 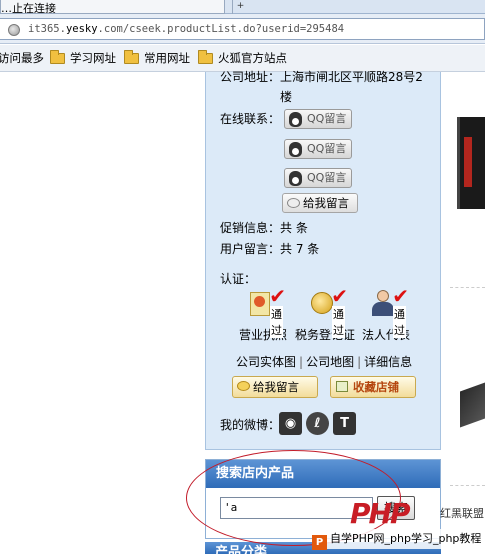 What do you see at coordinates (270, 249) in the screenshot?
I see `user-message-count: 用户留言：共 7 条` at bounding box center [270, 249].